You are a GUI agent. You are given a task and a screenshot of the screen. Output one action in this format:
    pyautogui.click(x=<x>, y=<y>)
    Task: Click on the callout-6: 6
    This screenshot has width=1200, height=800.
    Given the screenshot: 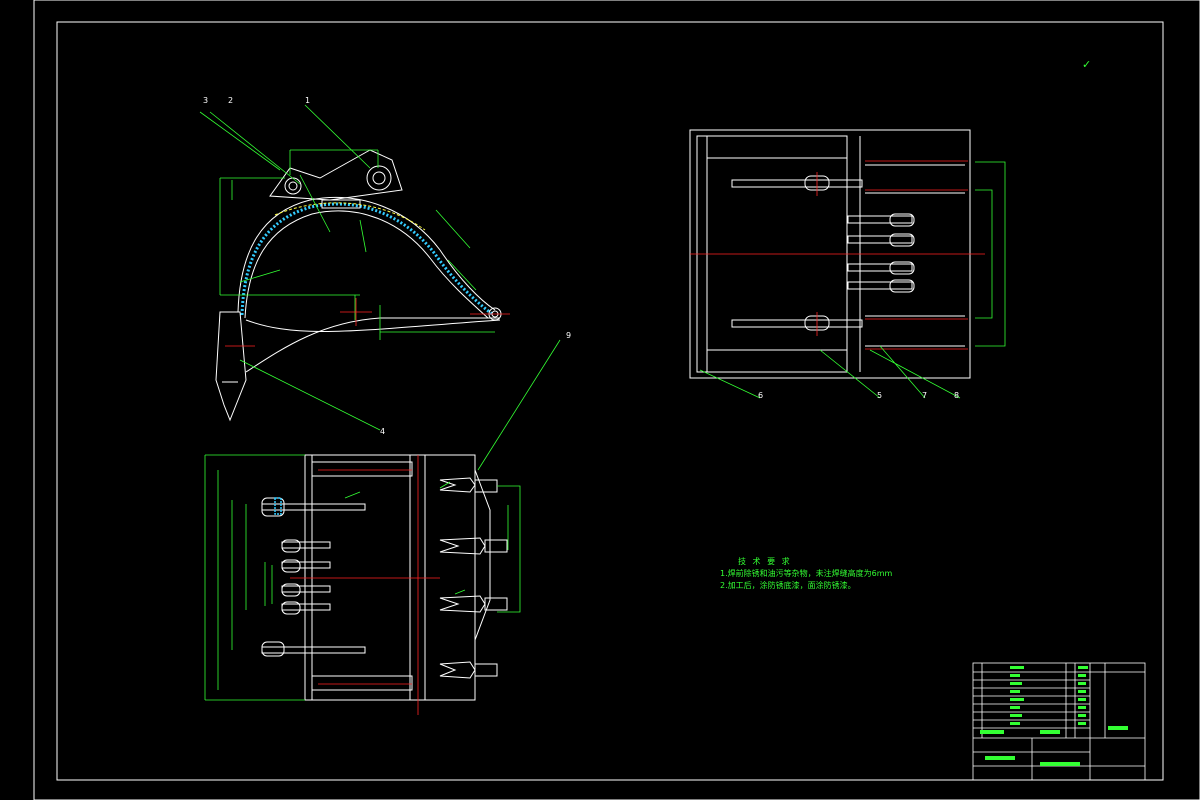 What is the action you would take?
    pyautogui.click(x=760, y=395)
    